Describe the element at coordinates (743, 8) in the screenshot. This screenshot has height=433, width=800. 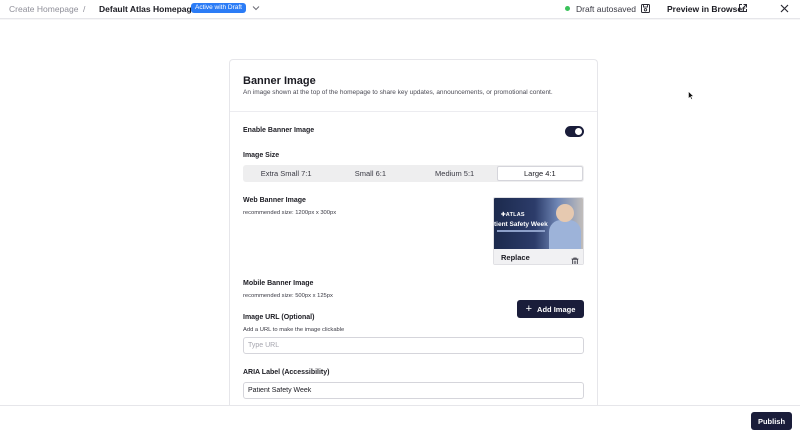
I see `external-link-icon` at that location.